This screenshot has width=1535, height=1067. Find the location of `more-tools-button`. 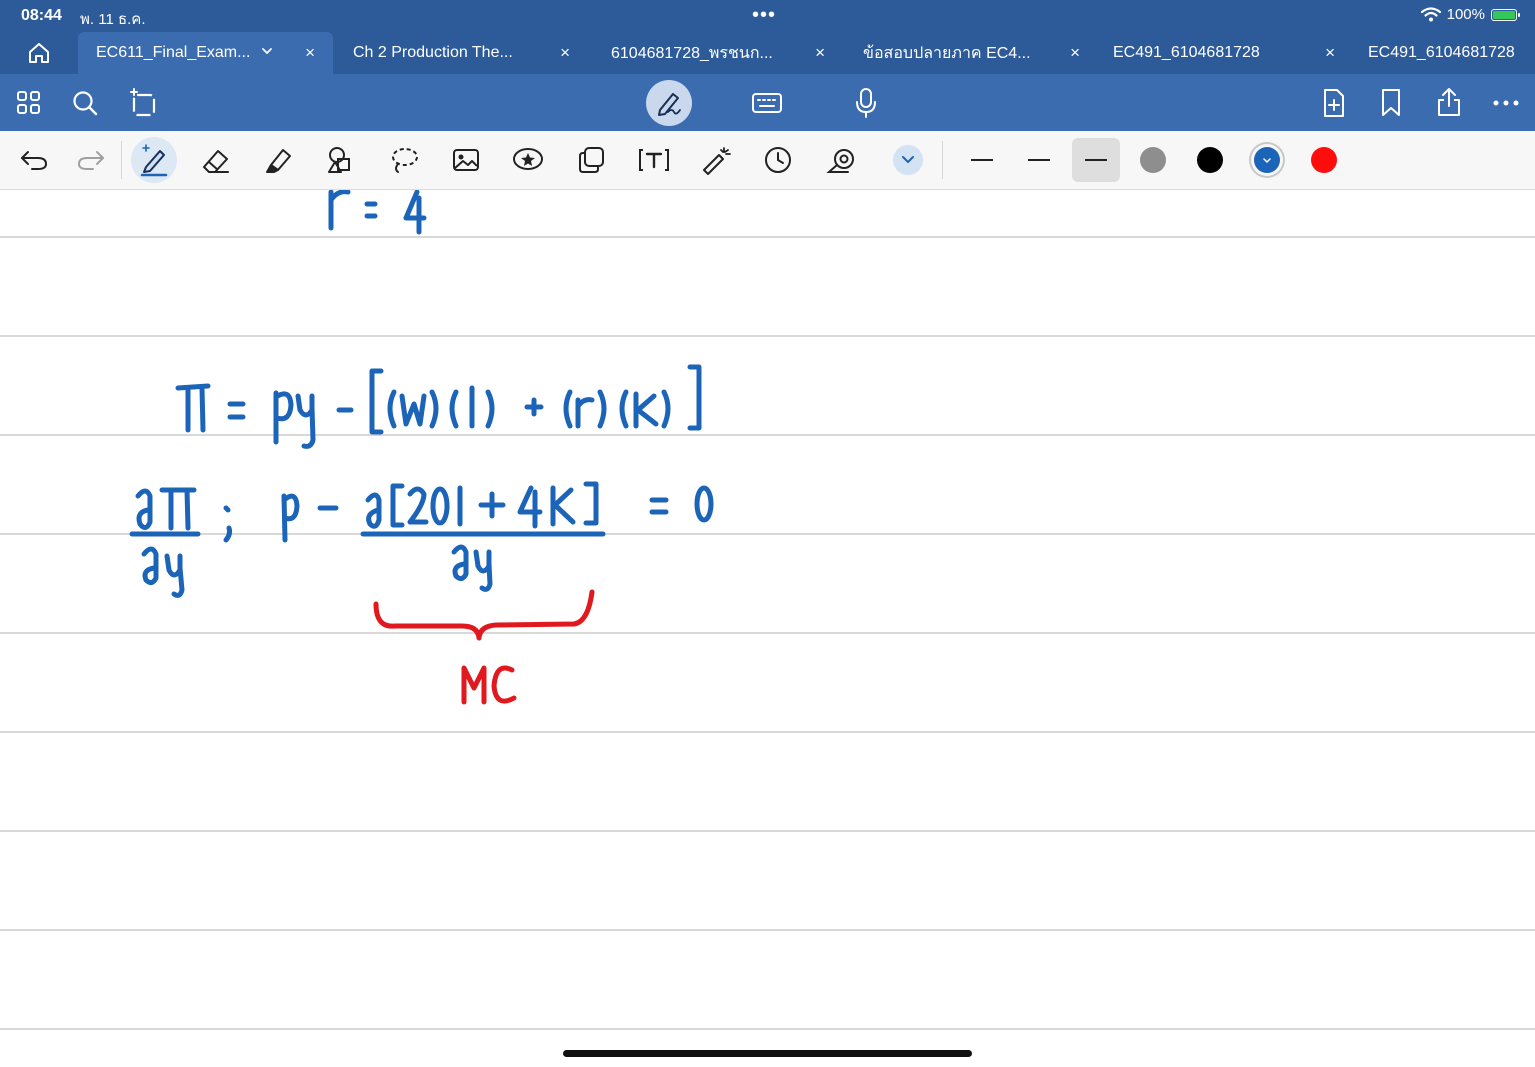

more-tools-button is located at coordinates (908, 160).